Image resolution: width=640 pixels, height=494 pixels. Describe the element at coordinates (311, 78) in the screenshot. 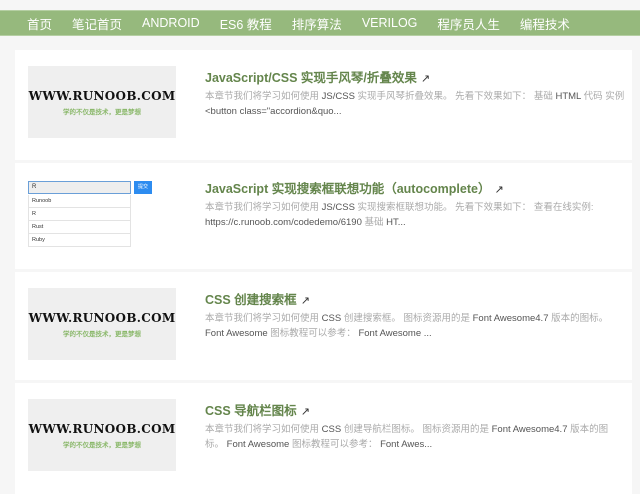

I see `article-title-link: JavaScript/CSS 实现手风琴/折叠效果` at that location.